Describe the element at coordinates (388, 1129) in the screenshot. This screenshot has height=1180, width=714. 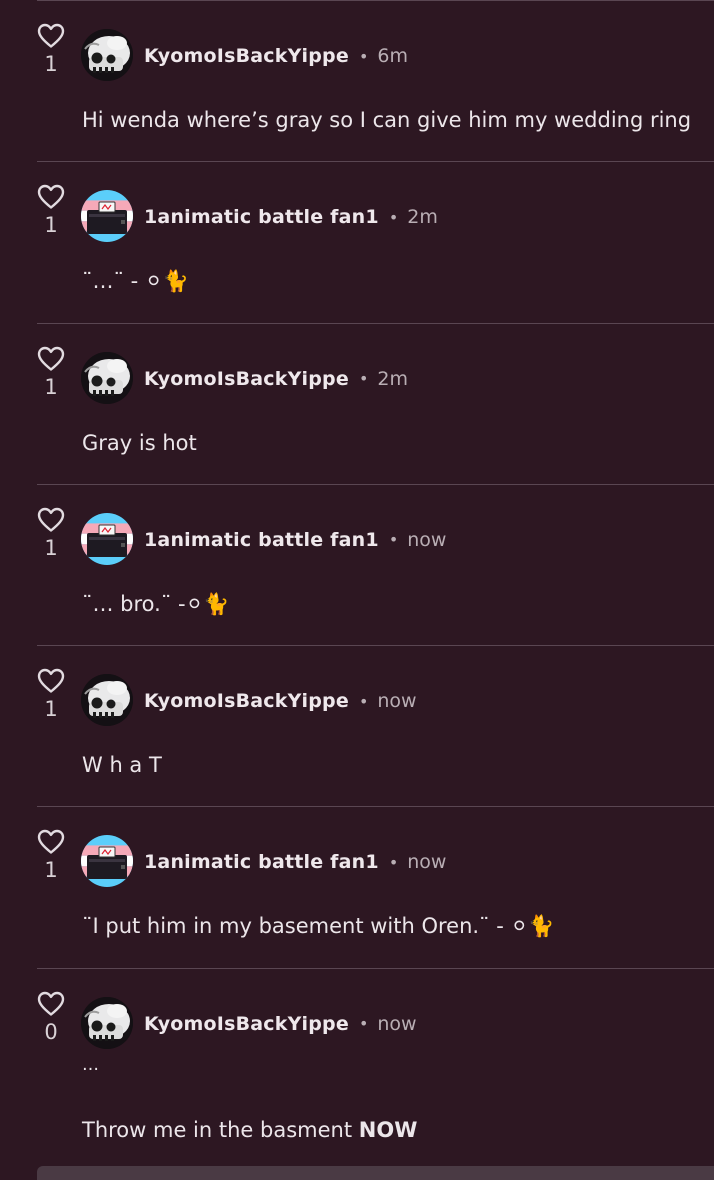
I see `comment-text-bold: NOW` at that location.